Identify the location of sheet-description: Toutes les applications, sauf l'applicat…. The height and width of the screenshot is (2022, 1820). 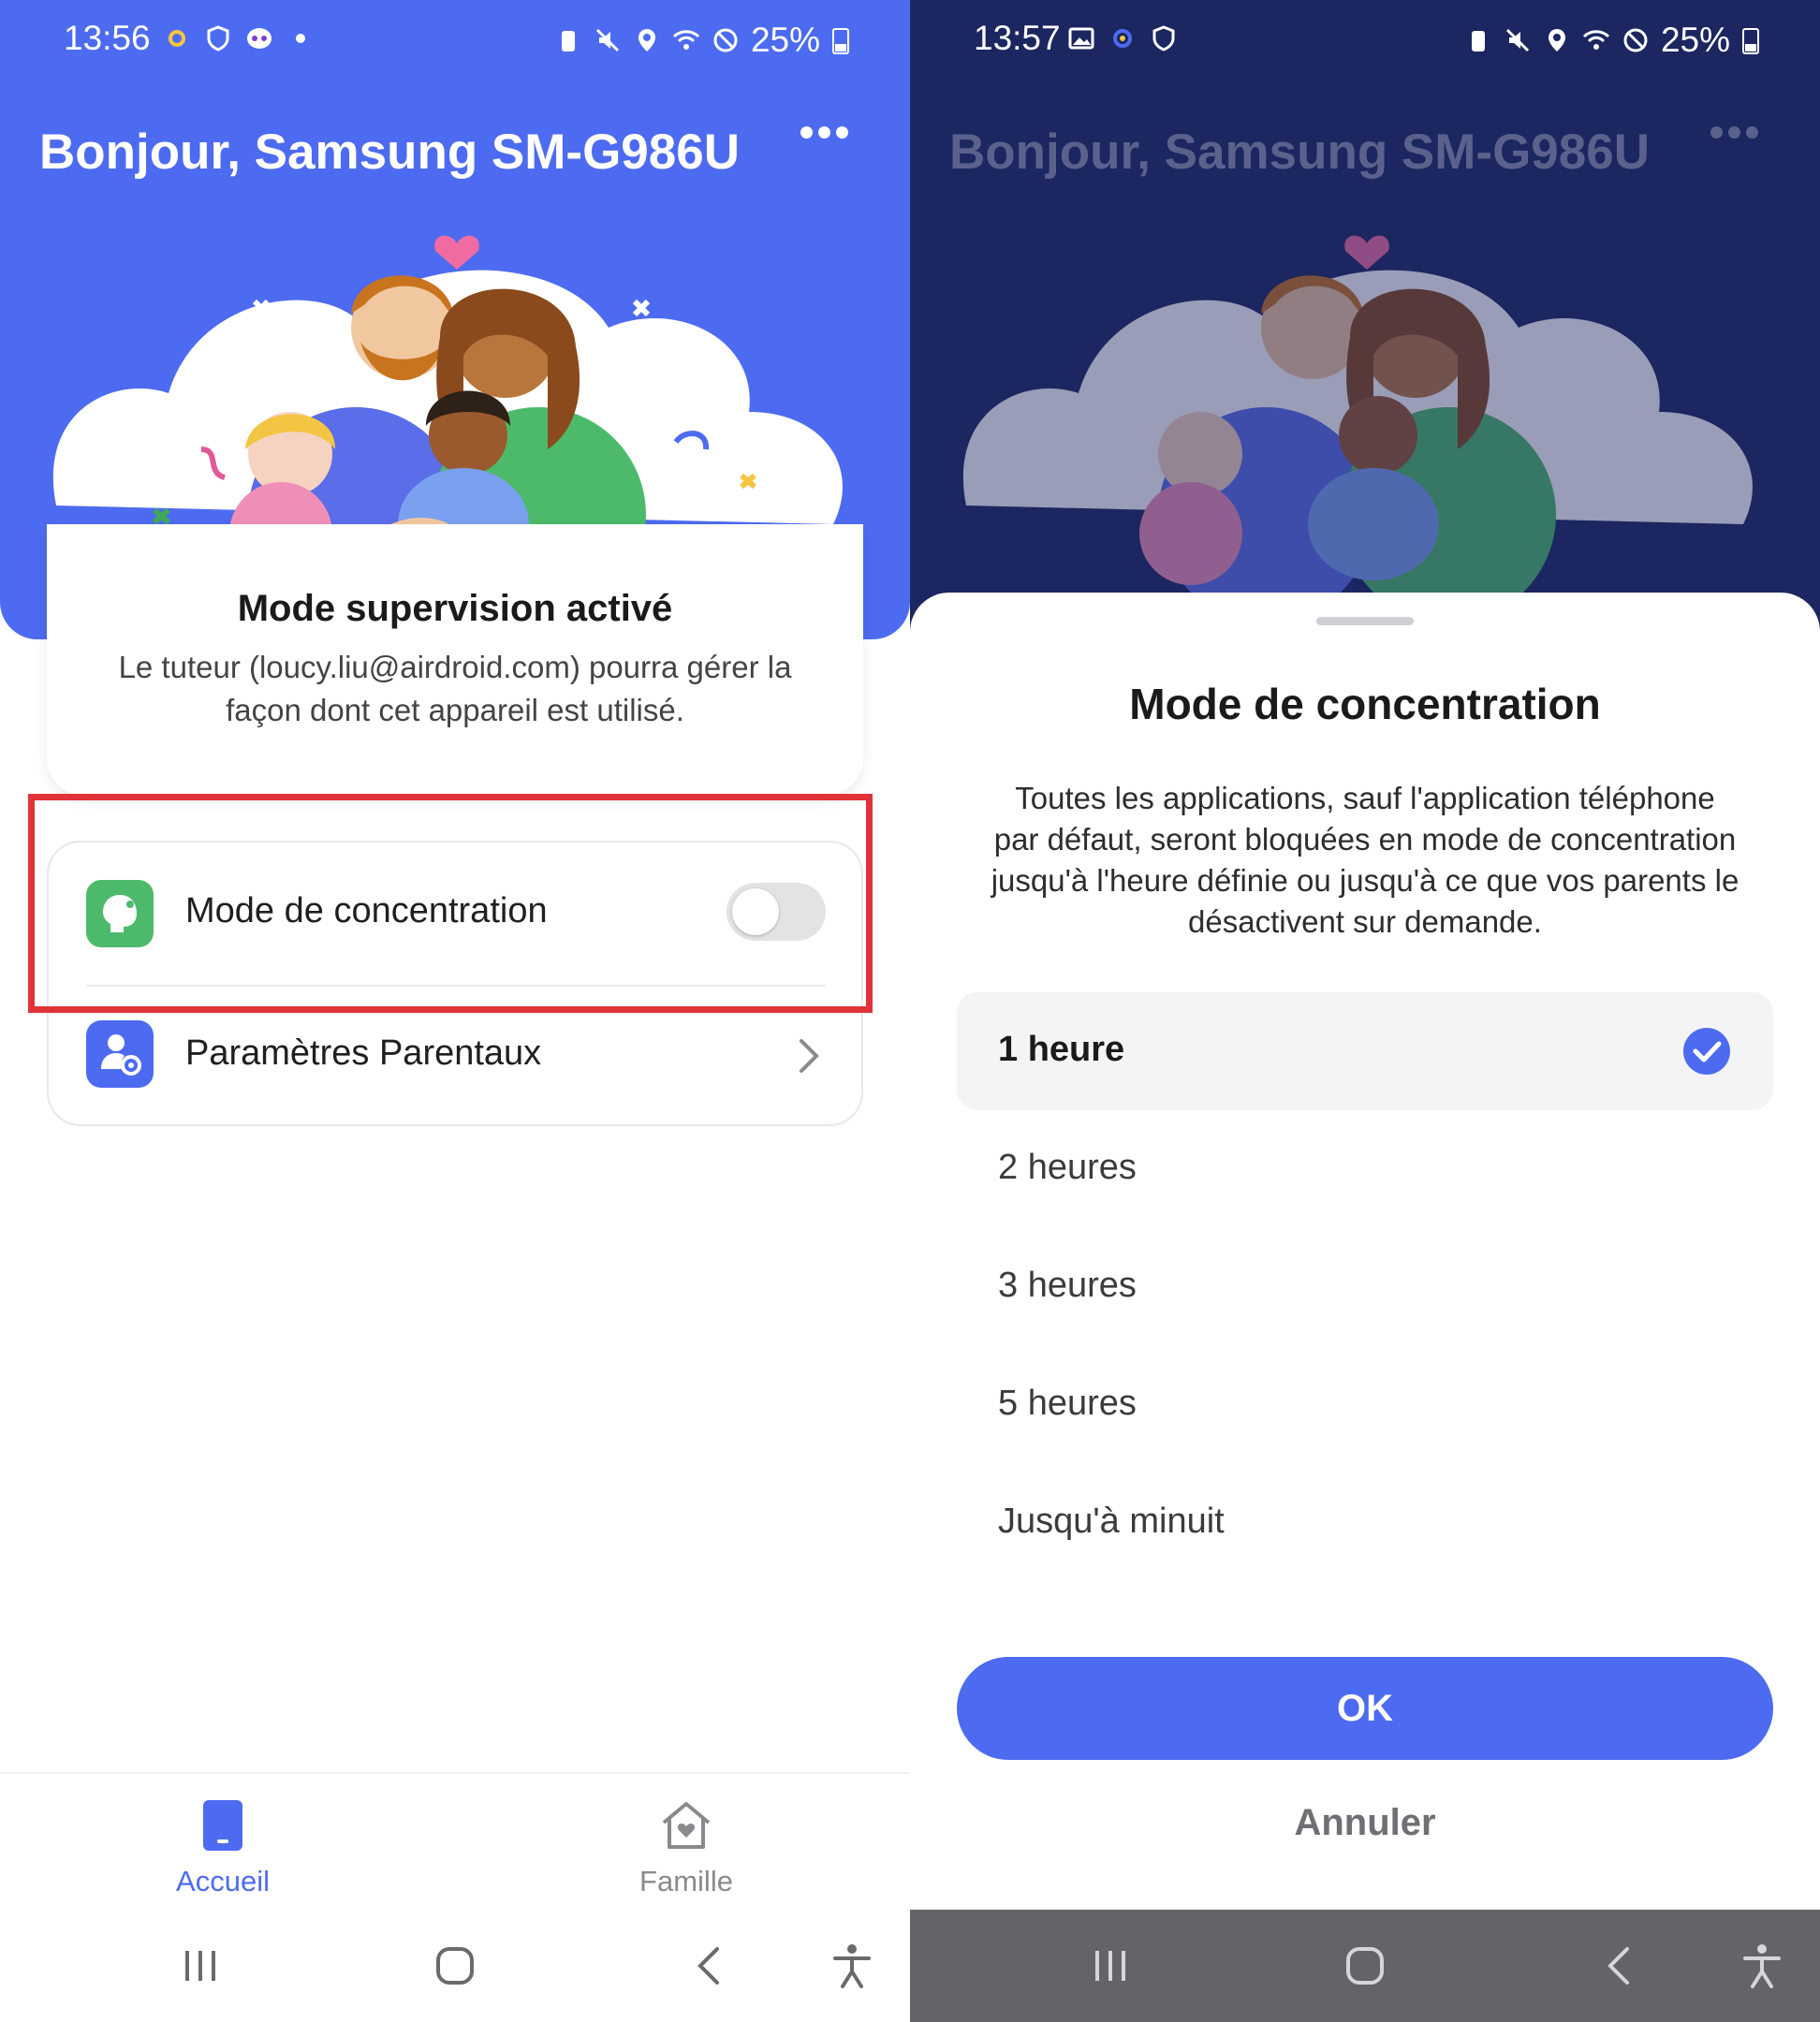
(1365, 860).